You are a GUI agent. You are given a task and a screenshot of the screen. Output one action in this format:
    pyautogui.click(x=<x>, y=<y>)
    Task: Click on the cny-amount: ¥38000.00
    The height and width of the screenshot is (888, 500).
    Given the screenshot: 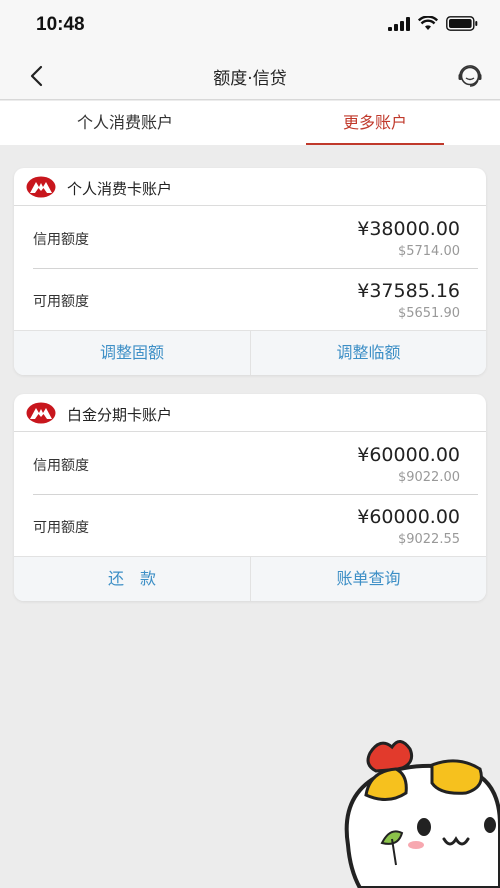 What is the action you would take?
    pyautogui.click(x=408, y=229)
    